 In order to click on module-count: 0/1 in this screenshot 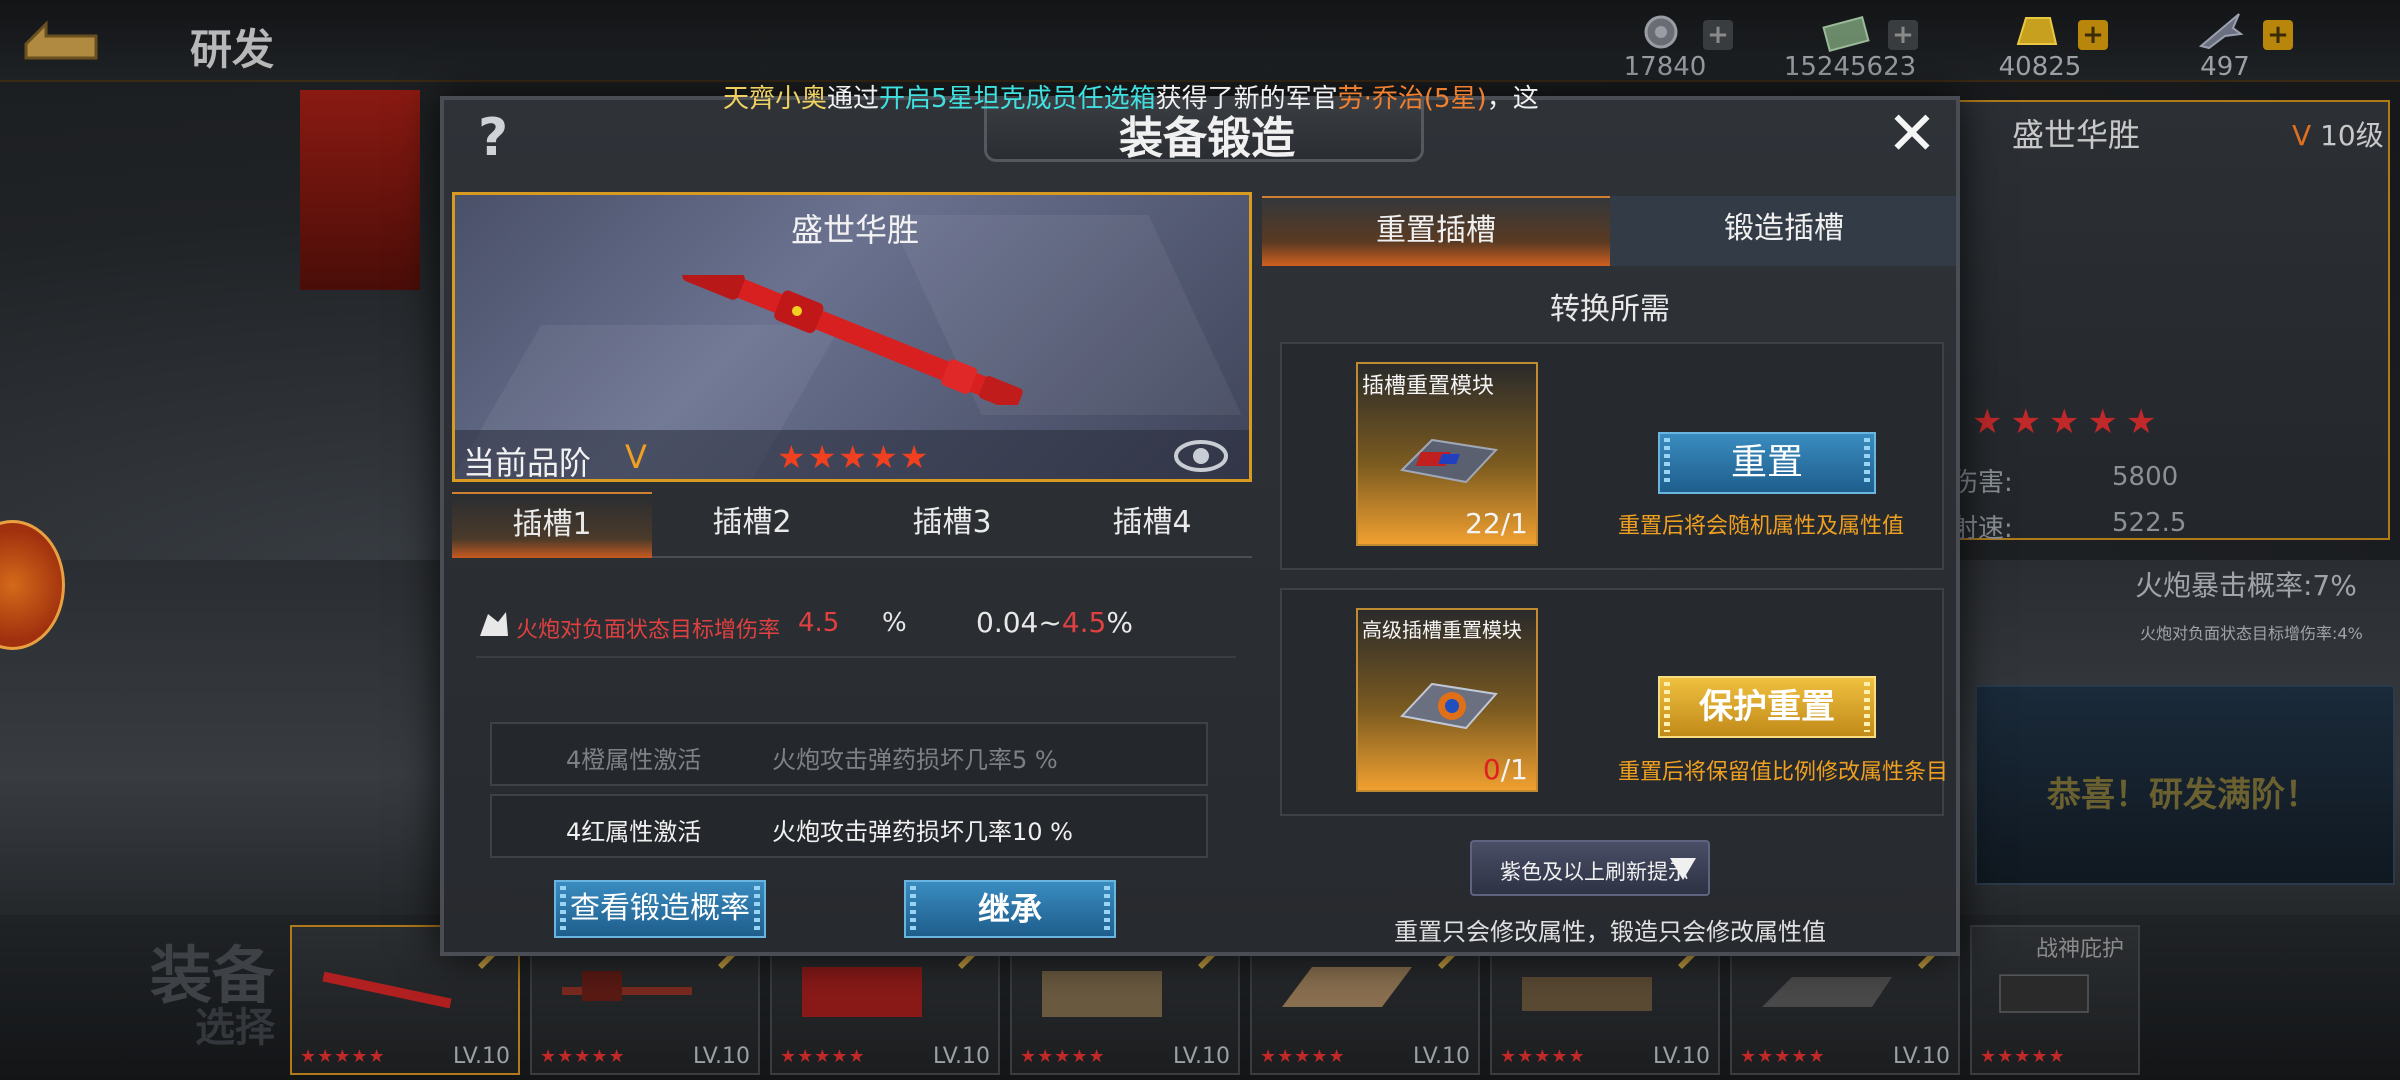, I will do `click(1505, 769)`.